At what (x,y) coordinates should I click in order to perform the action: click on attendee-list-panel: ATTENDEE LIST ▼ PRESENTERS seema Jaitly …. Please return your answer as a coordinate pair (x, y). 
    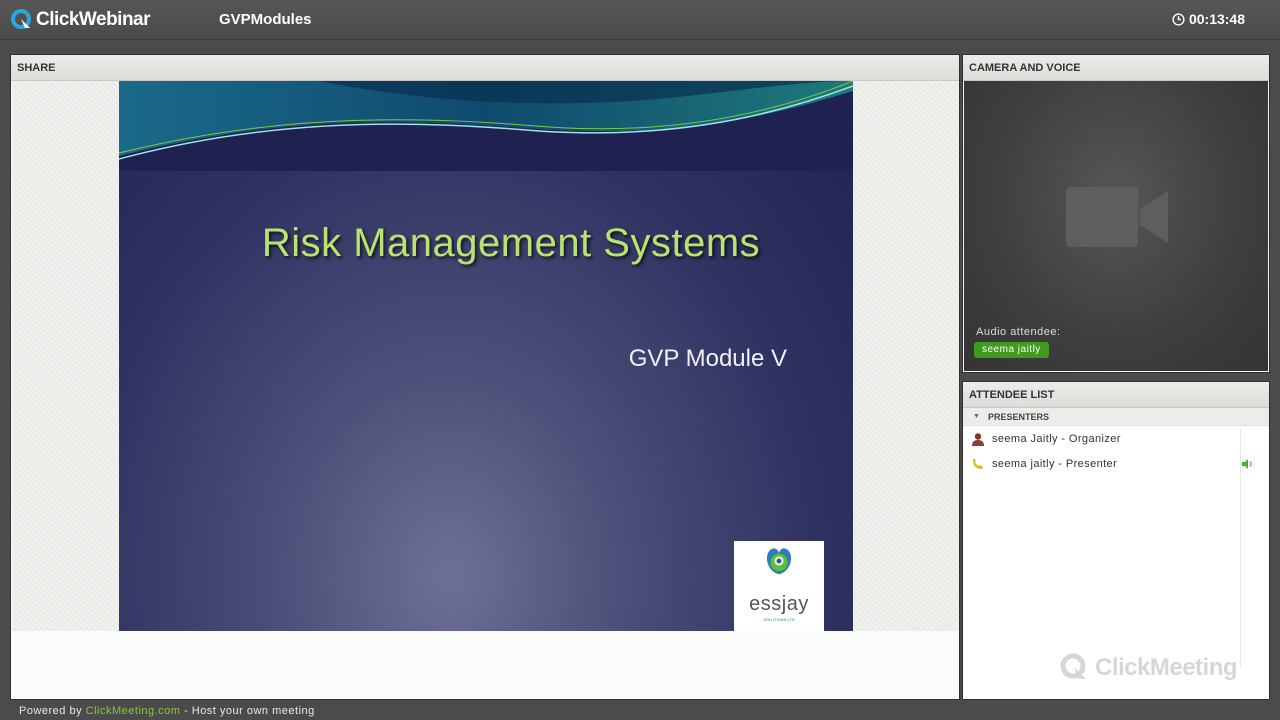
    Looking at the image, I should click on (1116, 540).